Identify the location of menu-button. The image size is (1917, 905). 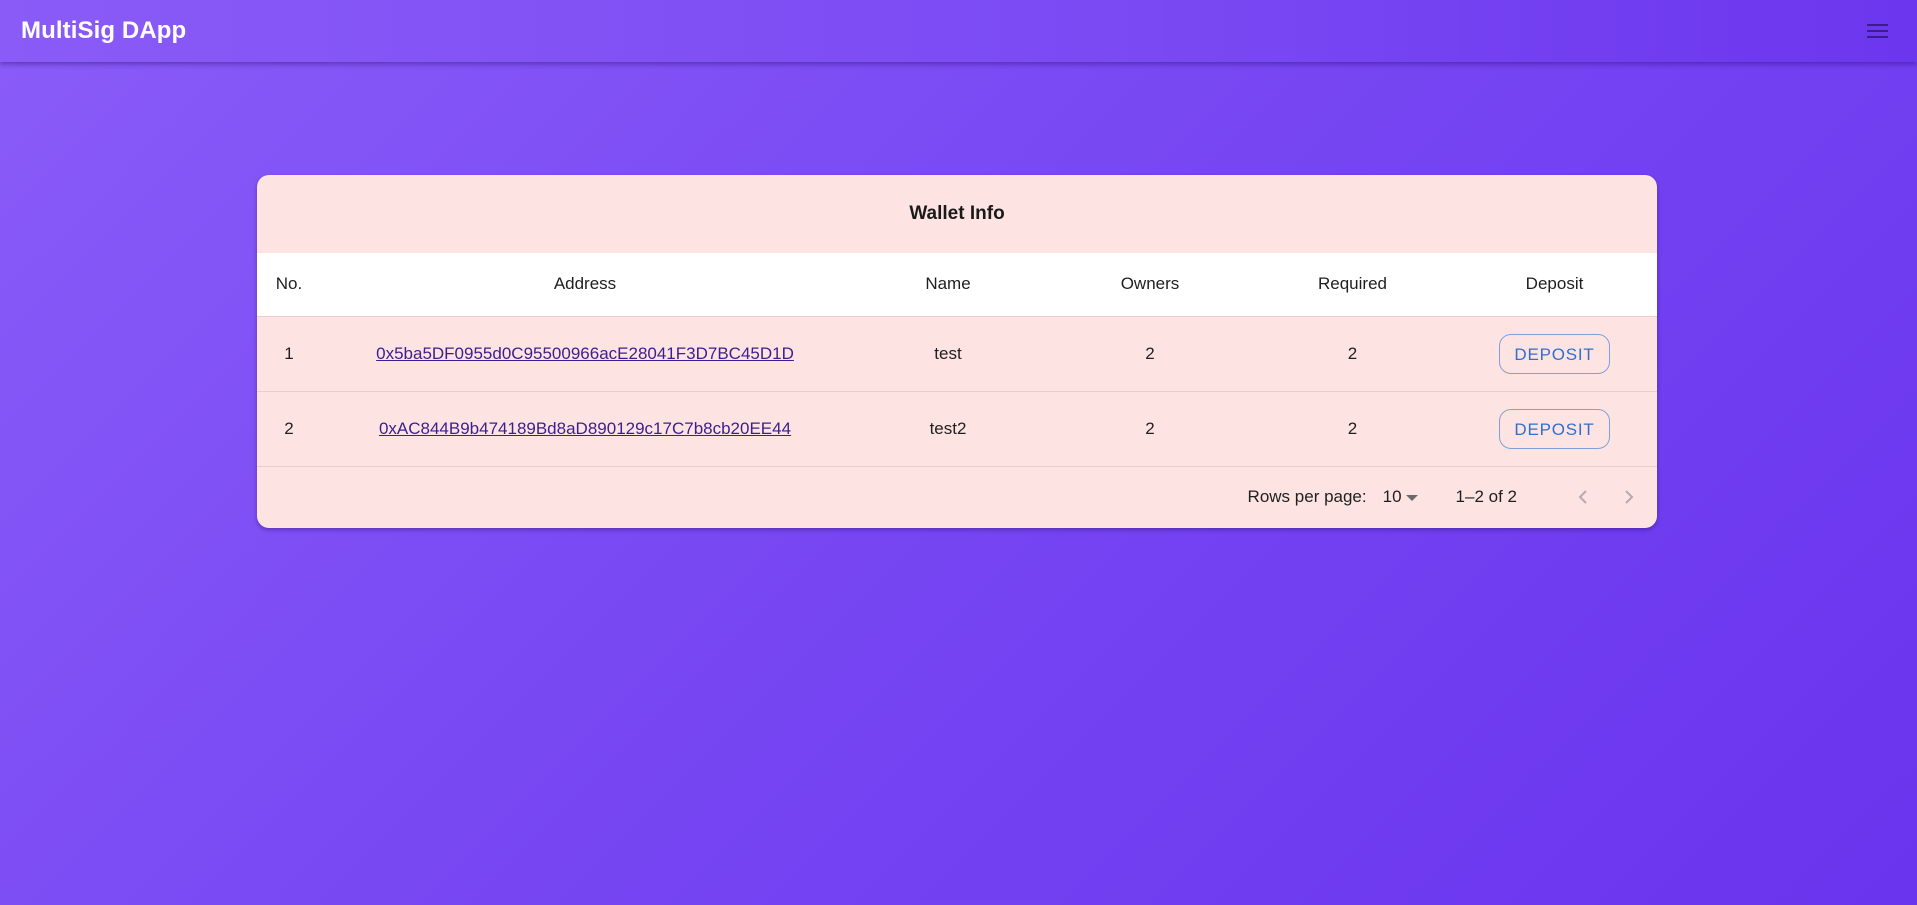
(1877, 31).